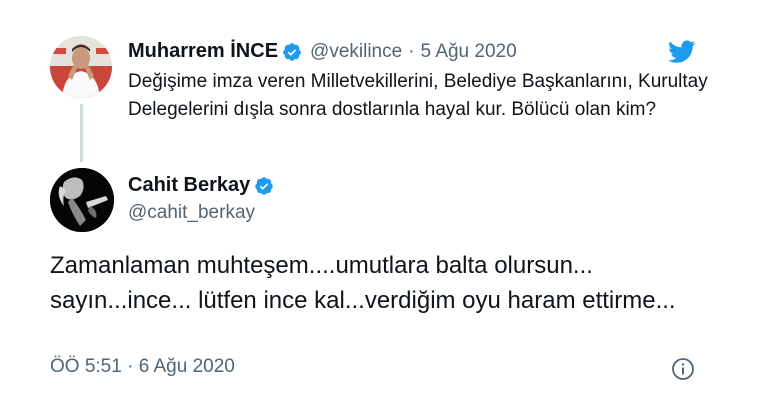 The height and width of the screenshot is (418, 777). What do you see at coordinates (682, 52) in the screenshot?
I see `twitter-bird-icon` at bounding box center [682, 52].